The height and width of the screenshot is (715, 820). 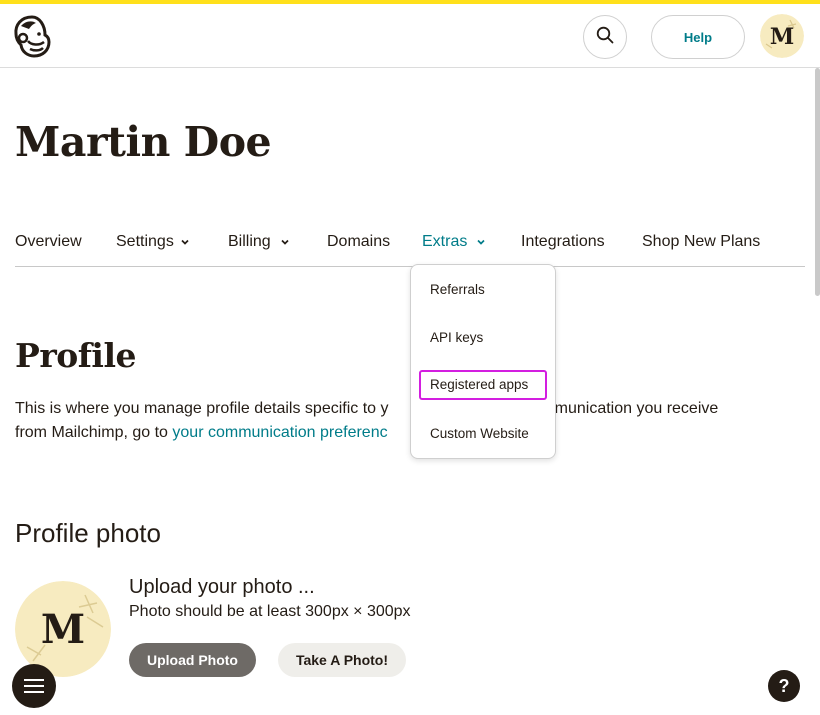 What do you see at coordinates (698, 37) in the screenshot?
I see `help-button: Help` at bounding box center [698, 37].